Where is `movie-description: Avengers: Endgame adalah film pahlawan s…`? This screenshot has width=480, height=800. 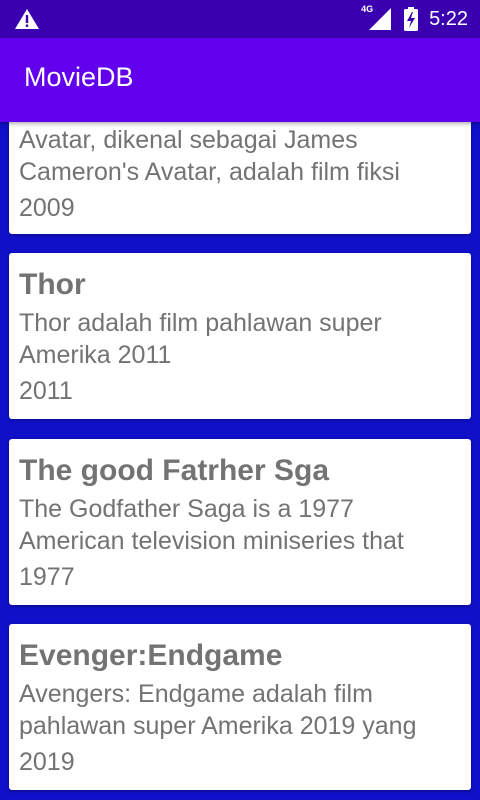 movie-description: Avengers: Endgame adalah film pahlawan s… is located at coordinates (218, 710).